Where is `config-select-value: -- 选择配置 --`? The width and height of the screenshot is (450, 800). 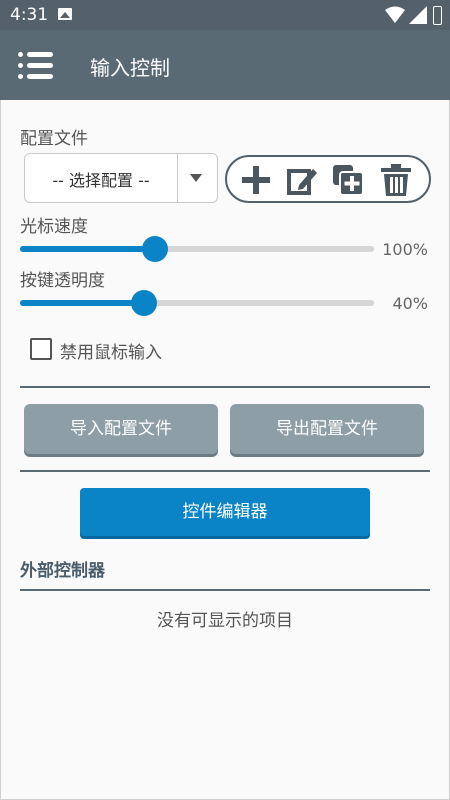 config-select-value: -- 选择配置 -- is located at coordinates (101, 180).